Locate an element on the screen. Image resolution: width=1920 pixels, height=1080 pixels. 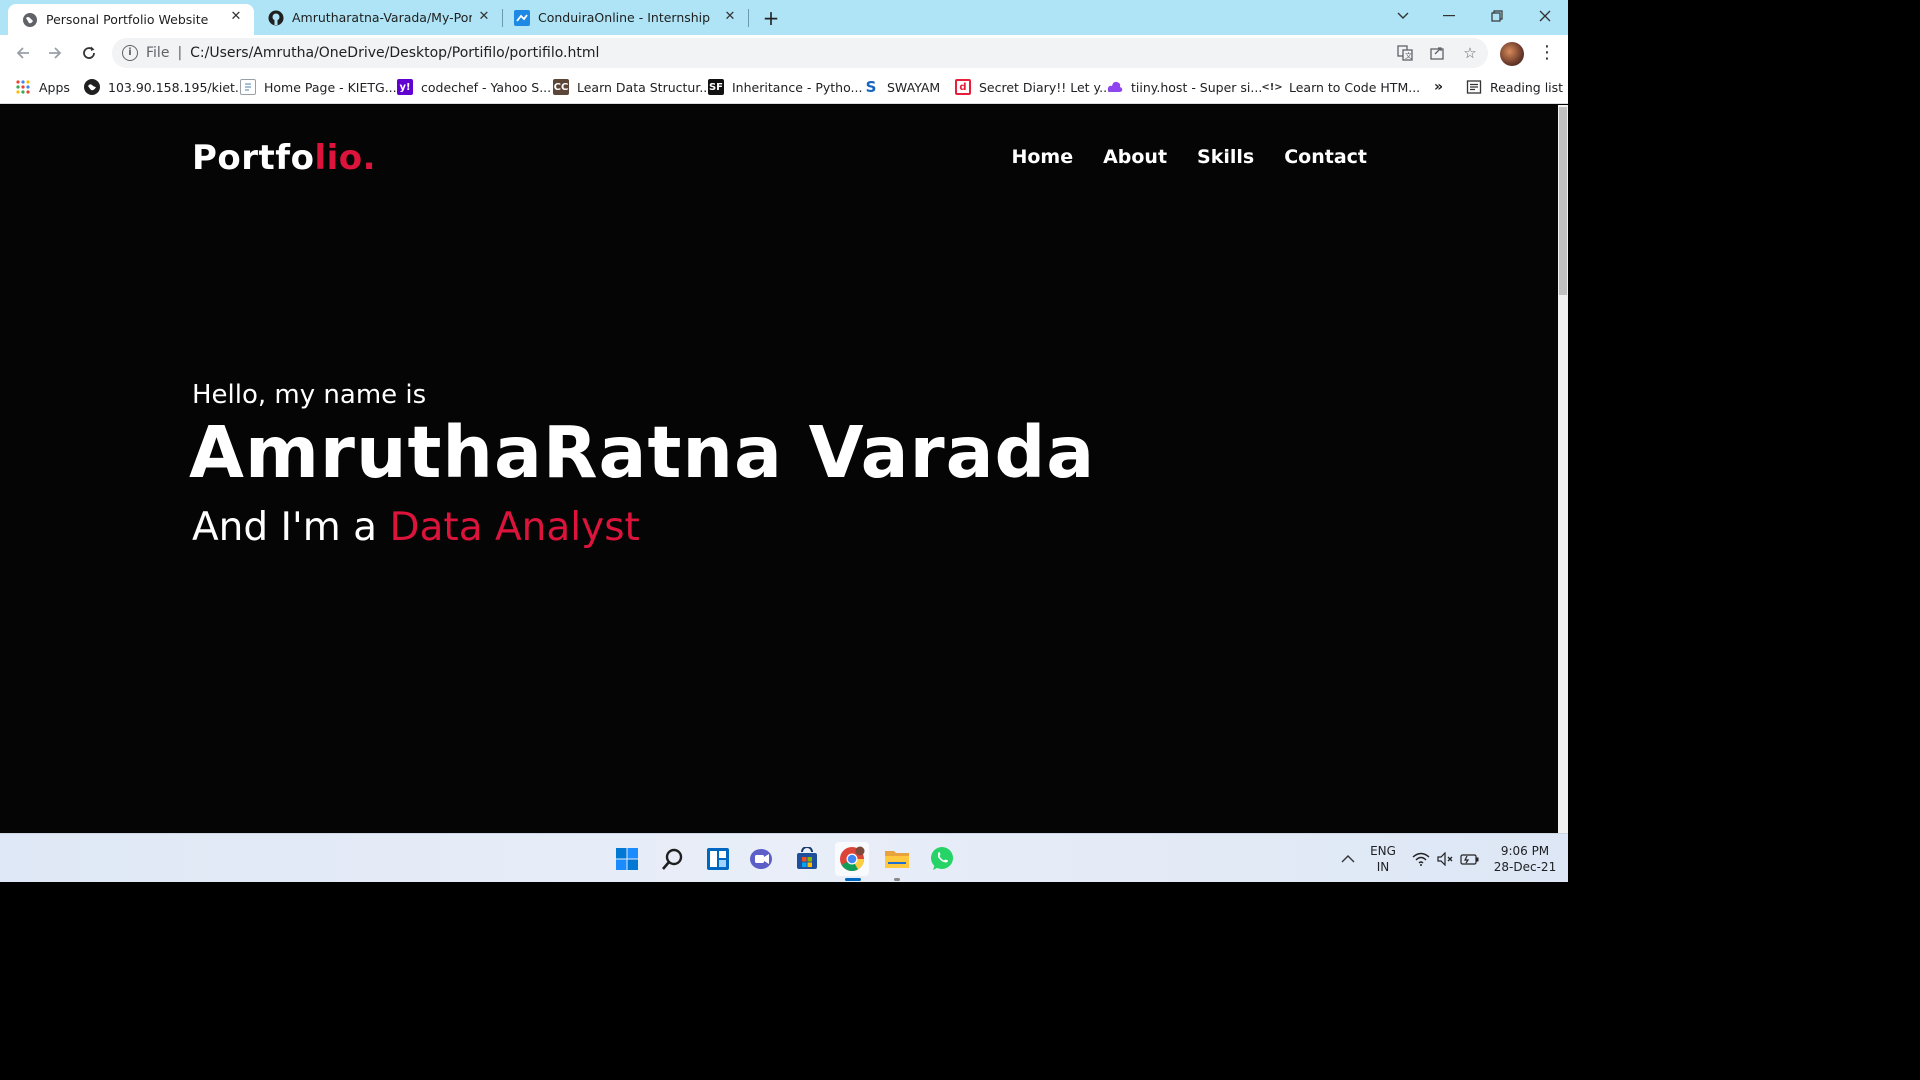
chrome-icon is located at coordinates (852, 859).